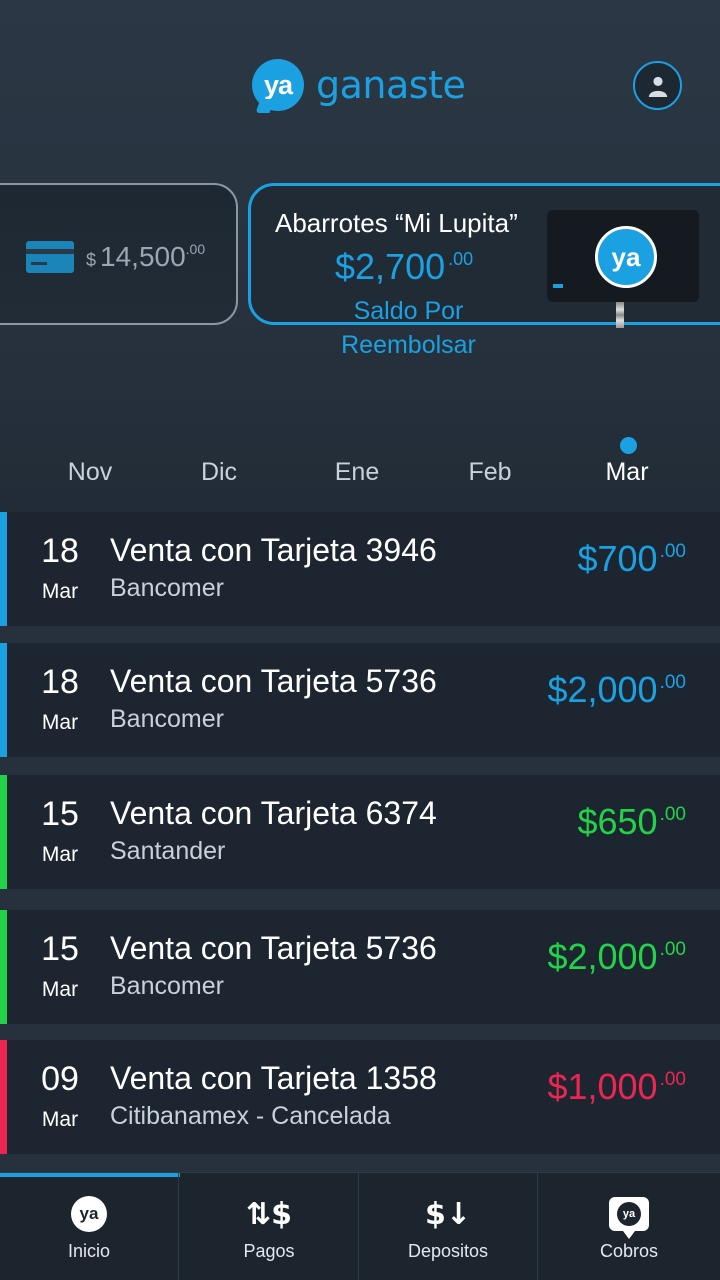 The height and width of the screenshot is (1280, 720). I want to click on main-balance: $2,700 .00, so click(404, 267).